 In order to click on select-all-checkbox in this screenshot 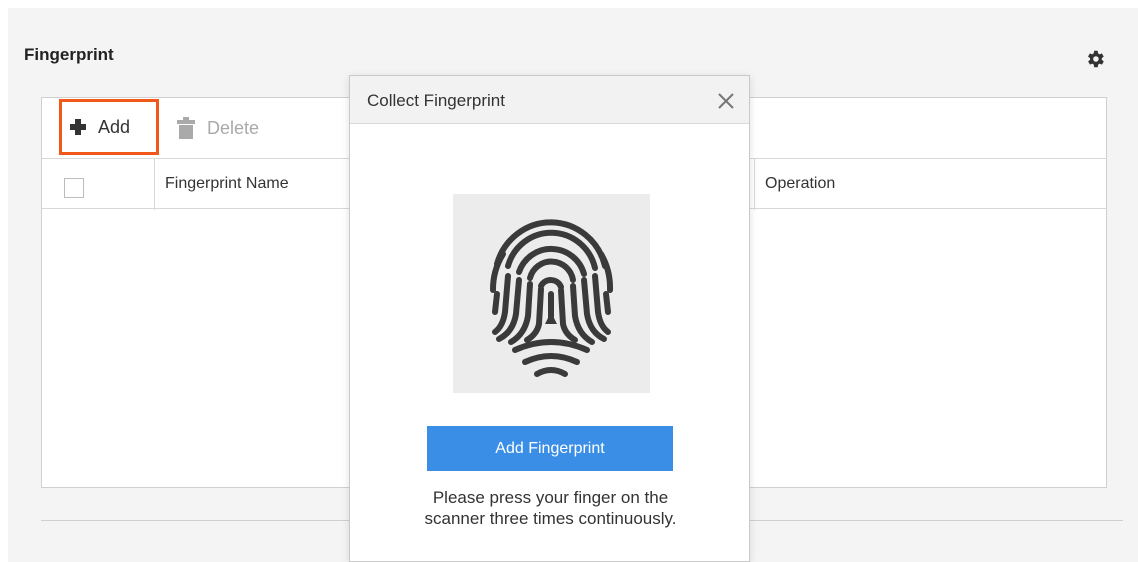, I will do `click(74, 188)`.